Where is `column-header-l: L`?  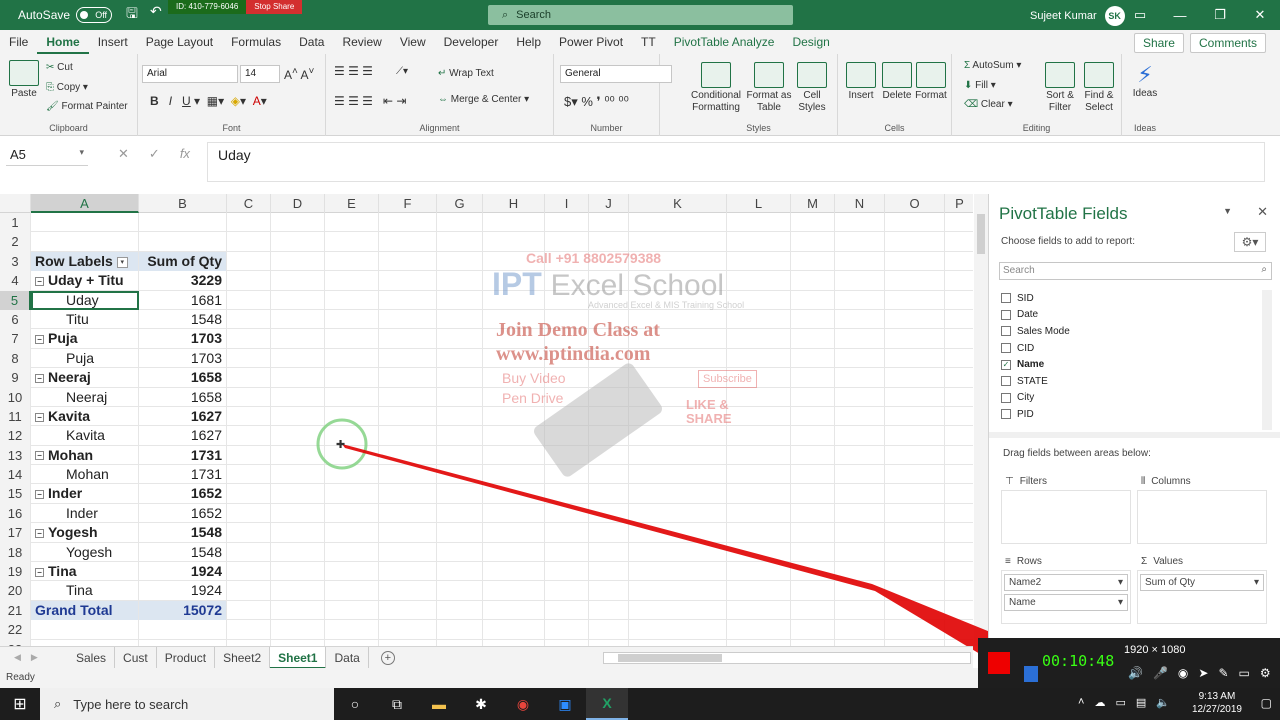
column-header-l: L is located at coordinates (759, 203).